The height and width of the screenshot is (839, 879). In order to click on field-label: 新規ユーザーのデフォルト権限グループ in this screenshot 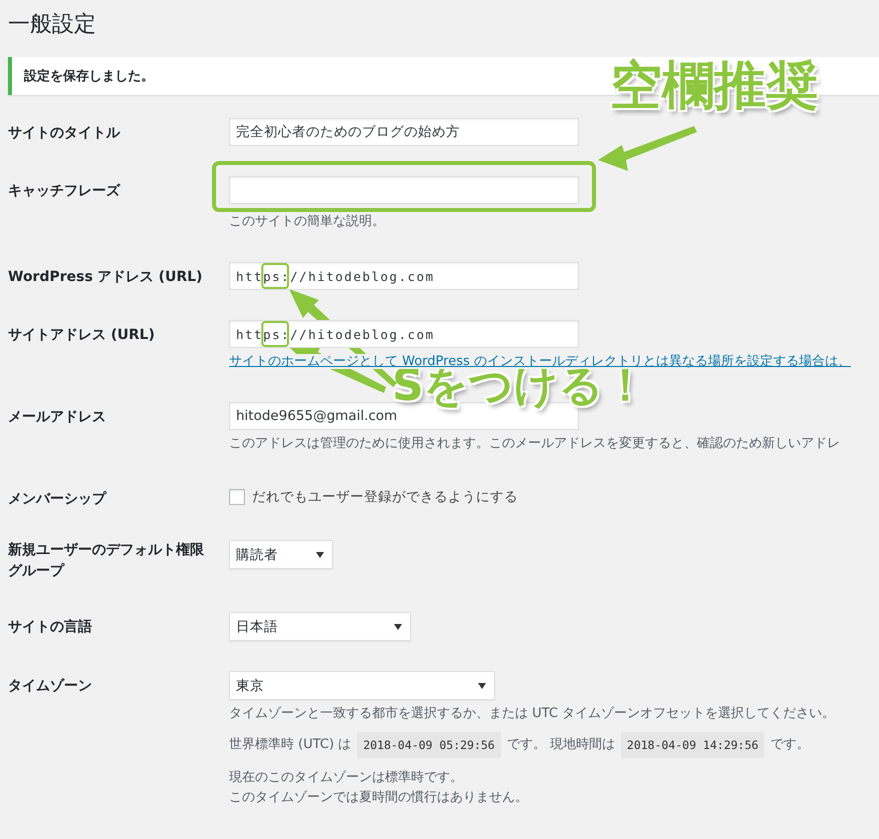, I will do `click(106, 560)`.